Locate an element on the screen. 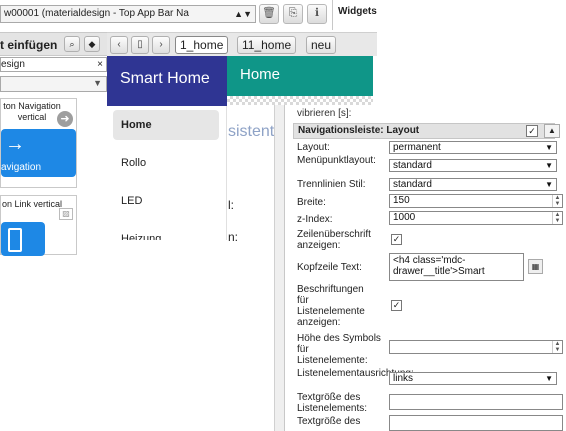 The image size is (566, 431). view-tabs-bar: ‹ ▯ › 1_home 11_home neu is located at coordinates (242, 44).